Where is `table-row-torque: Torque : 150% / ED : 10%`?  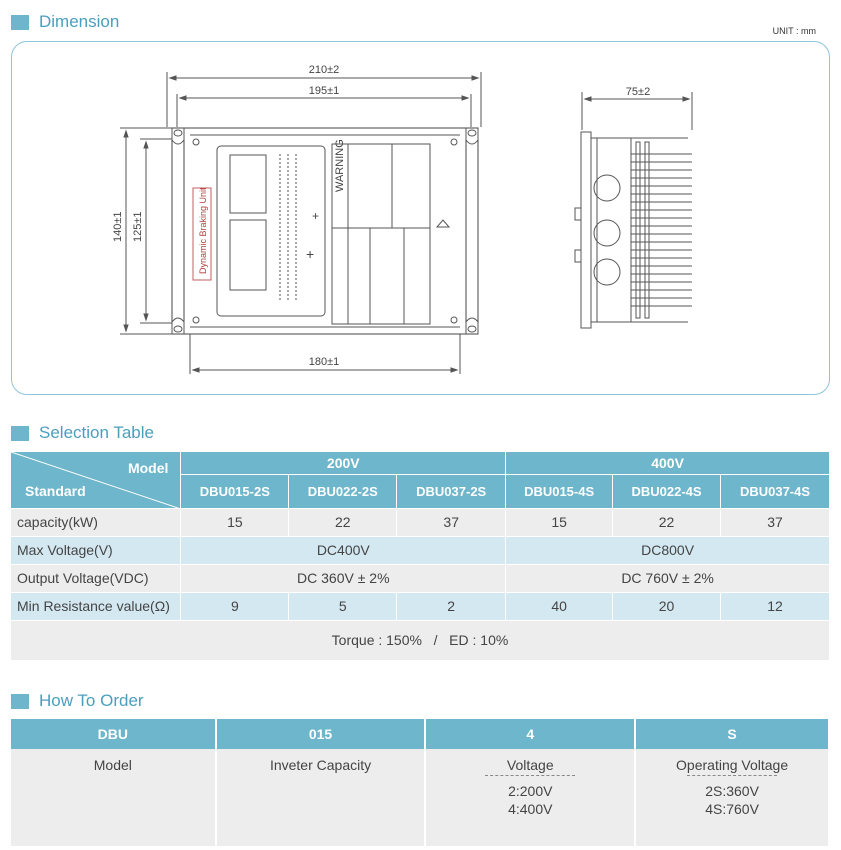
table-row-torque: Torque : 150% / ED : 10% is located at coordinates (420, 640).